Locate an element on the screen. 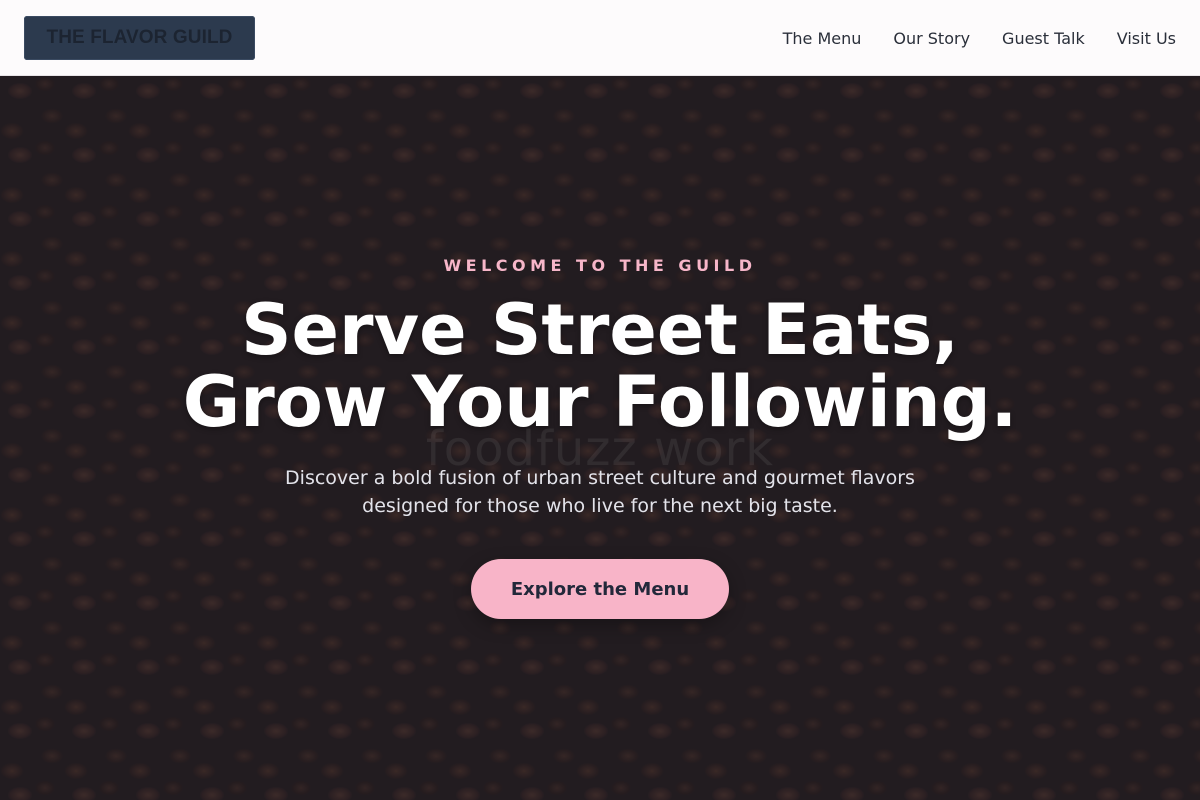 Image resolution: width=1200 pixels, height=800 pixels. nav-link-guest-talk: Guest Talk is located at coordinates (1043, 38).